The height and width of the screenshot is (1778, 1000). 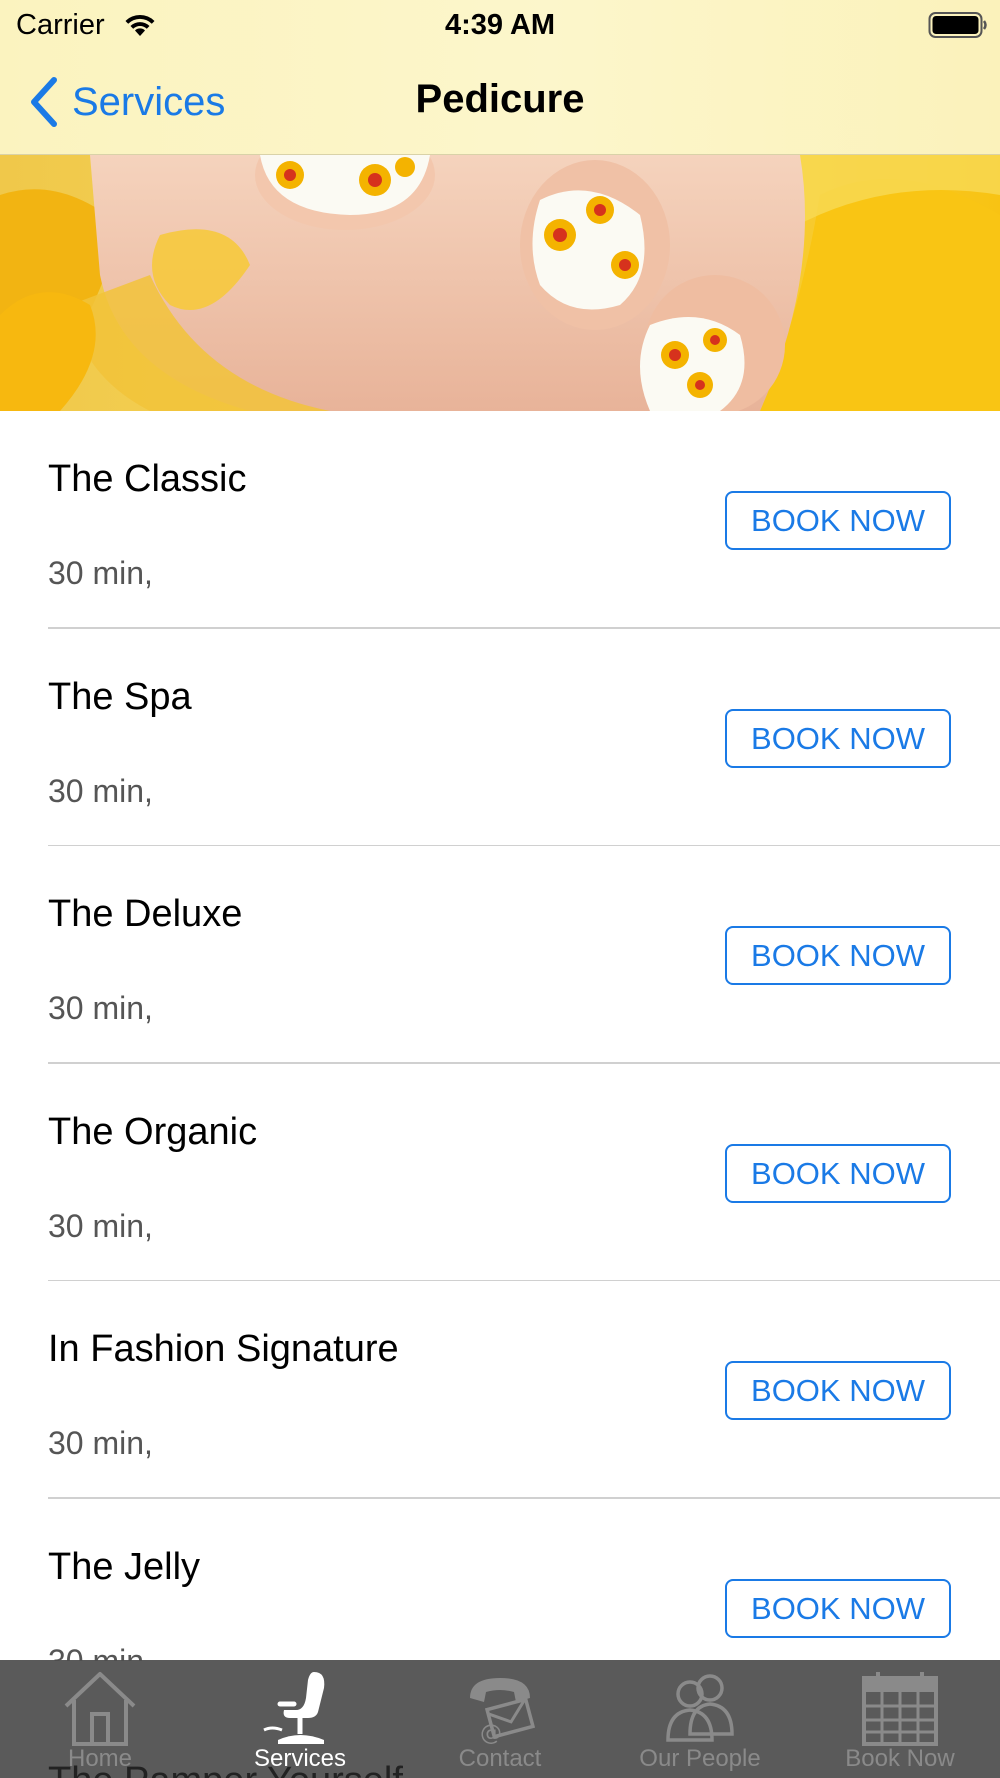 What do you see at coordinates (300, 1758) in the screenshot?
I see `tab-label: Services` at bounding box center [300, 1758].